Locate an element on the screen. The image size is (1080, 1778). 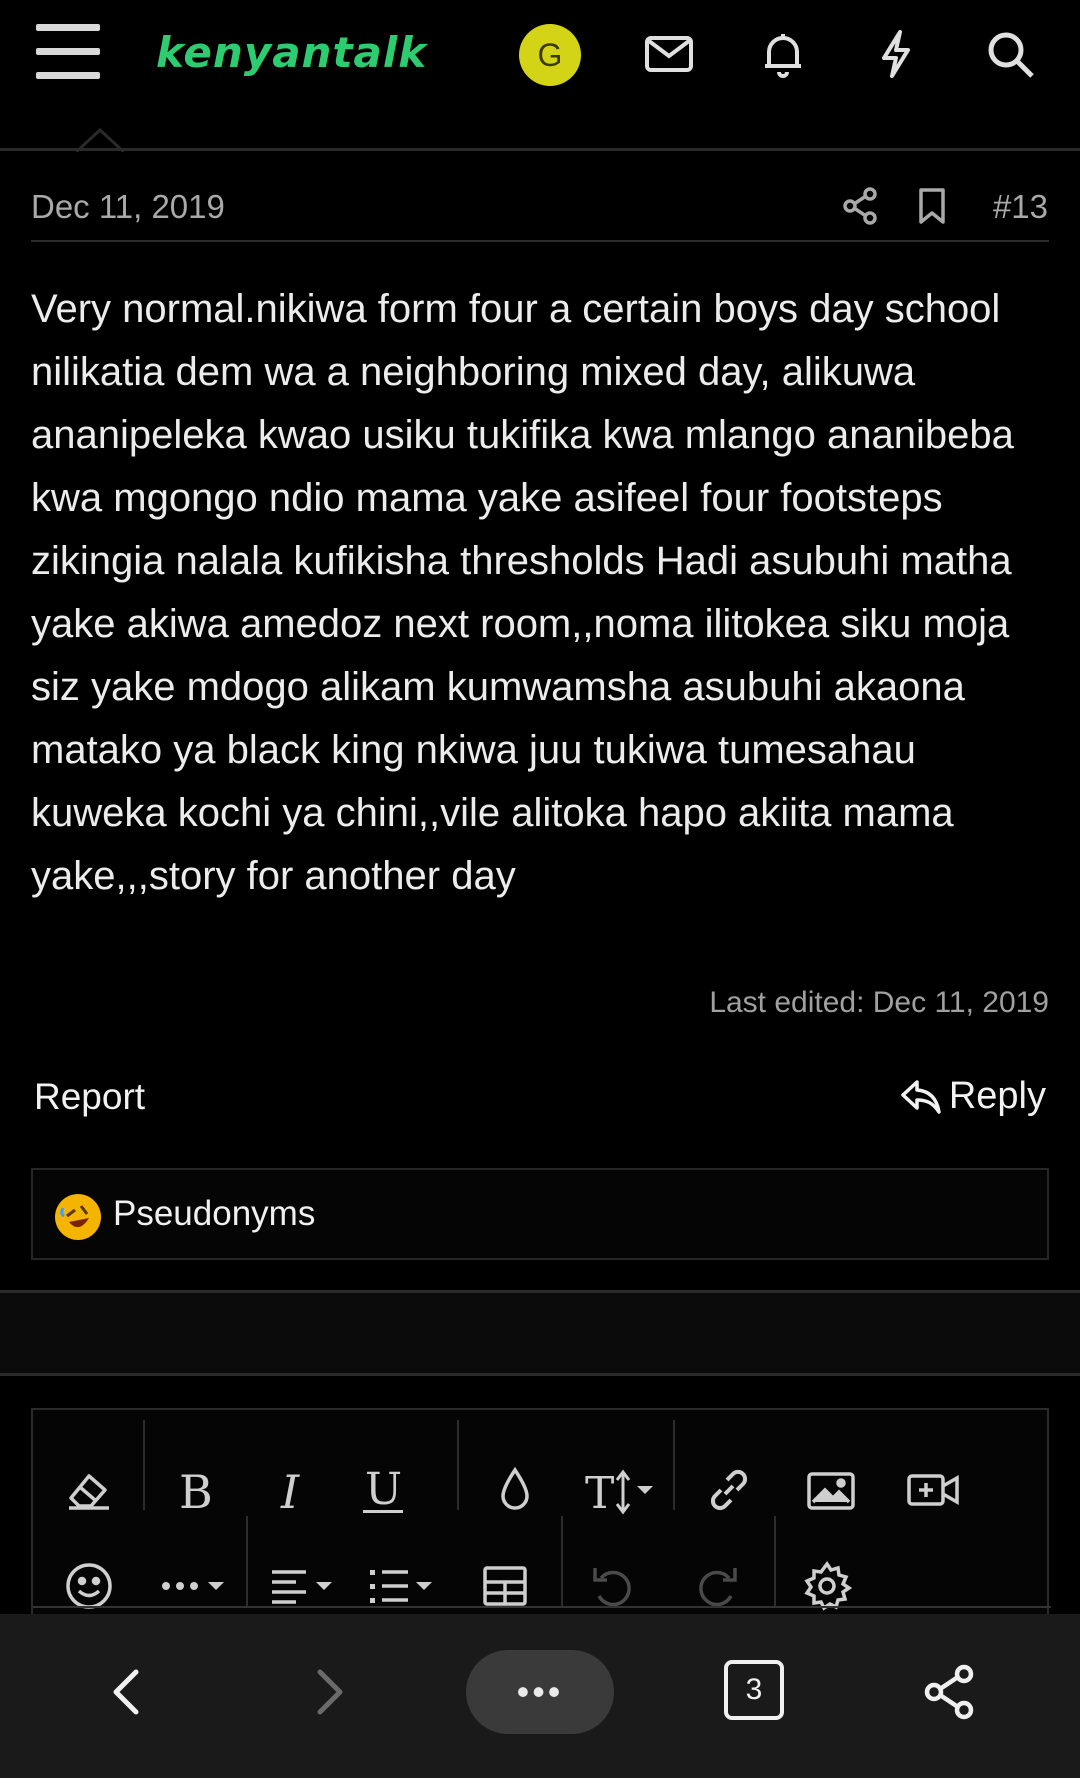
redo-icon is located at coordinates (717, 1586).